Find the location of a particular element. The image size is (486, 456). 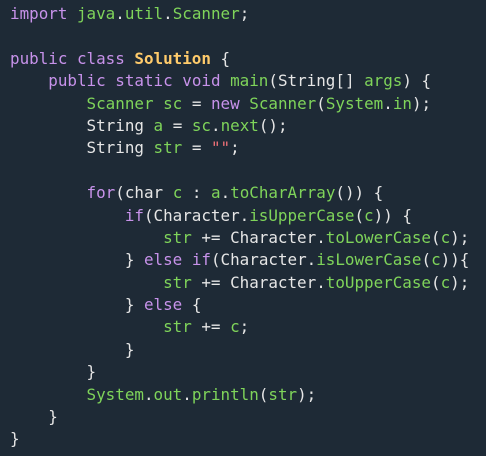

method-name: toUpperCase is located at coordinates (378, 282).